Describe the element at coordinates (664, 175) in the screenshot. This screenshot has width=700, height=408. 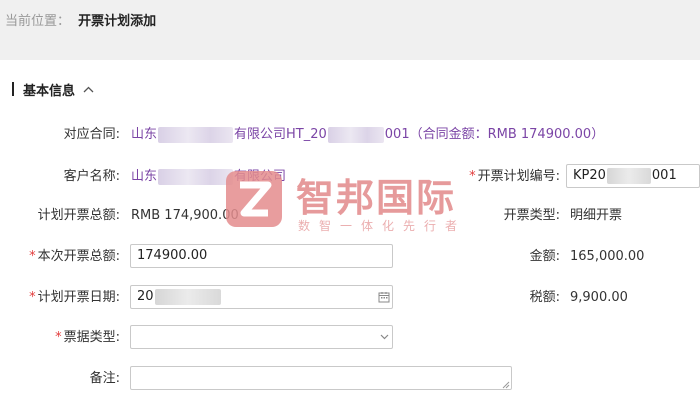
I see `plan-no-value-suffix: 001` at that location.